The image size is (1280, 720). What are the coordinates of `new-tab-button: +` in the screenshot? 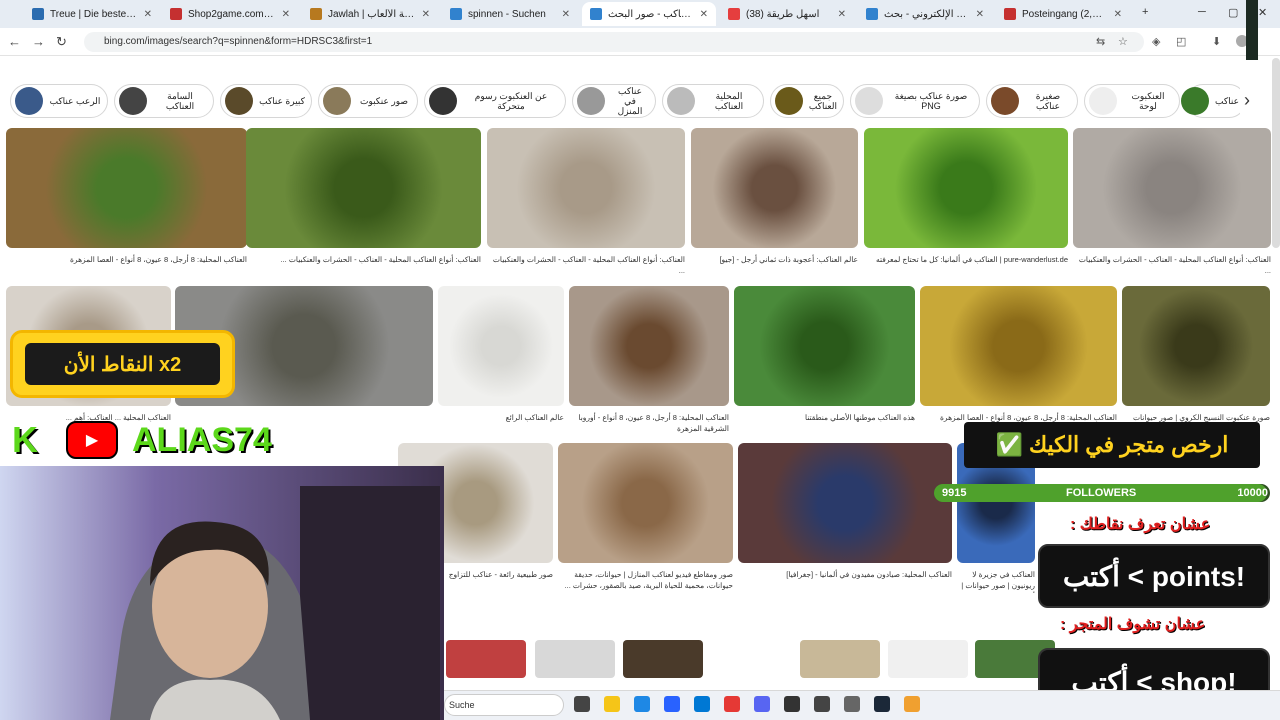 It's located at (1145, 12).